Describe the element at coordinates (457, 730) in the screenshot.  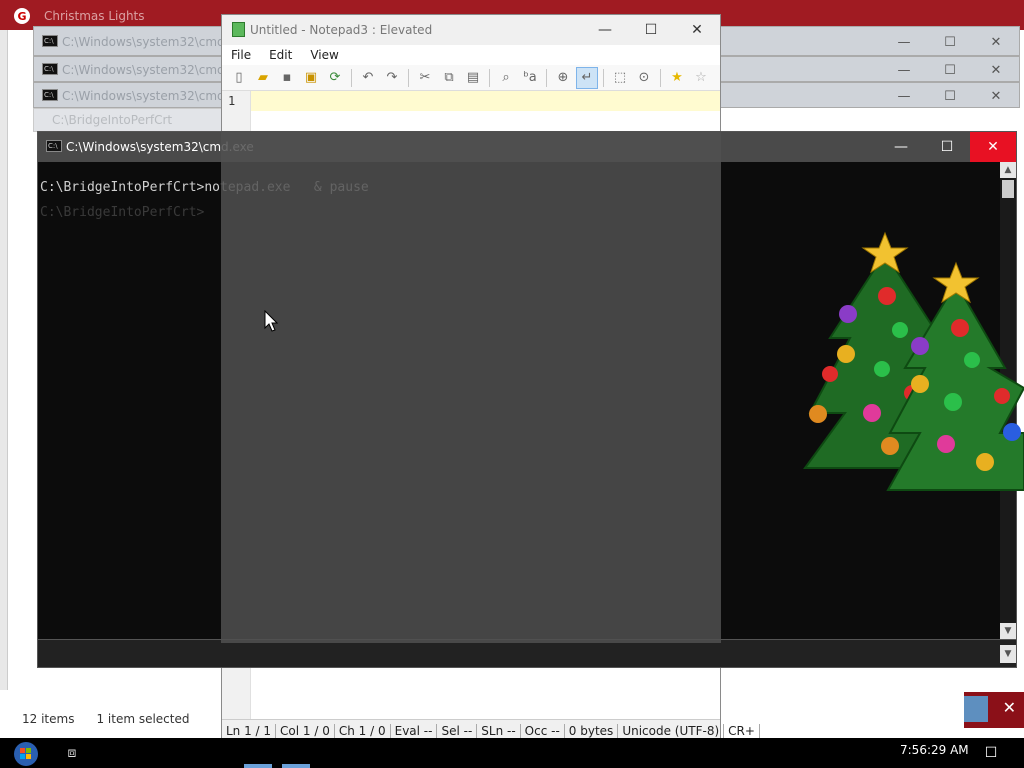
I see `status-selection: Sel --` at that location.